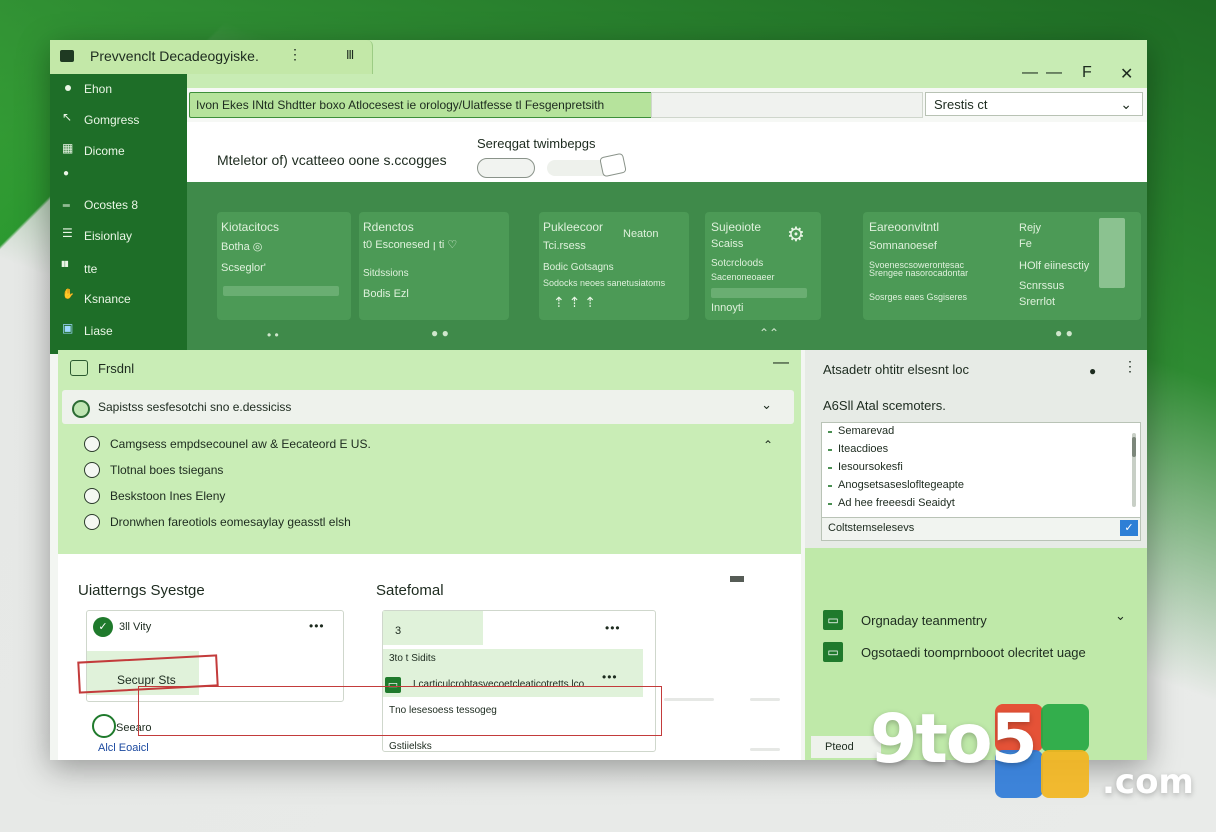 The width and height of the screenshot is (1216, 832). I want to click on collapse-button: —, so click(781, 363).